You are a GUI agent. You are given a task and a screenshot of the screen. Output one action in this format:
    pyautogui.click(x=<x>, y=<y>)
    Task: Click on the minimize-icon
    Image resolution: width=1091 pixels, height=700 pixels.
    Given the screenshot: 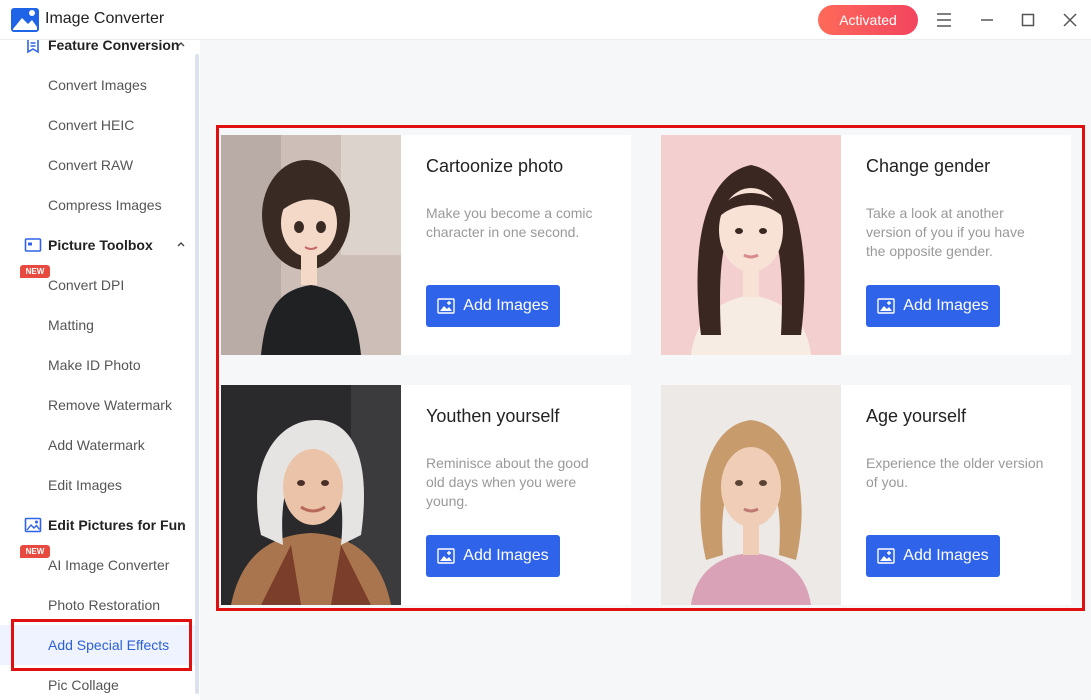 What is the action you would take?
    pyautogui.click(x=987, y=20)
    